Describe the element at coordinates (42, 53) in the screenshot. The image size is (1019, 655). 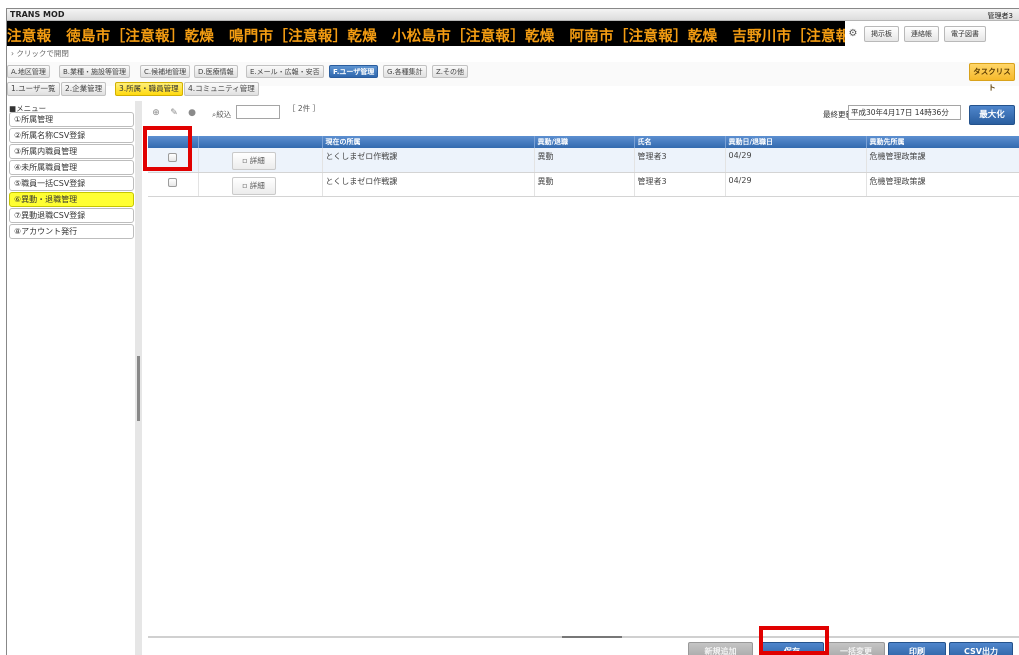
I see `quick-toggle-label: クリックで開閉` at that location.